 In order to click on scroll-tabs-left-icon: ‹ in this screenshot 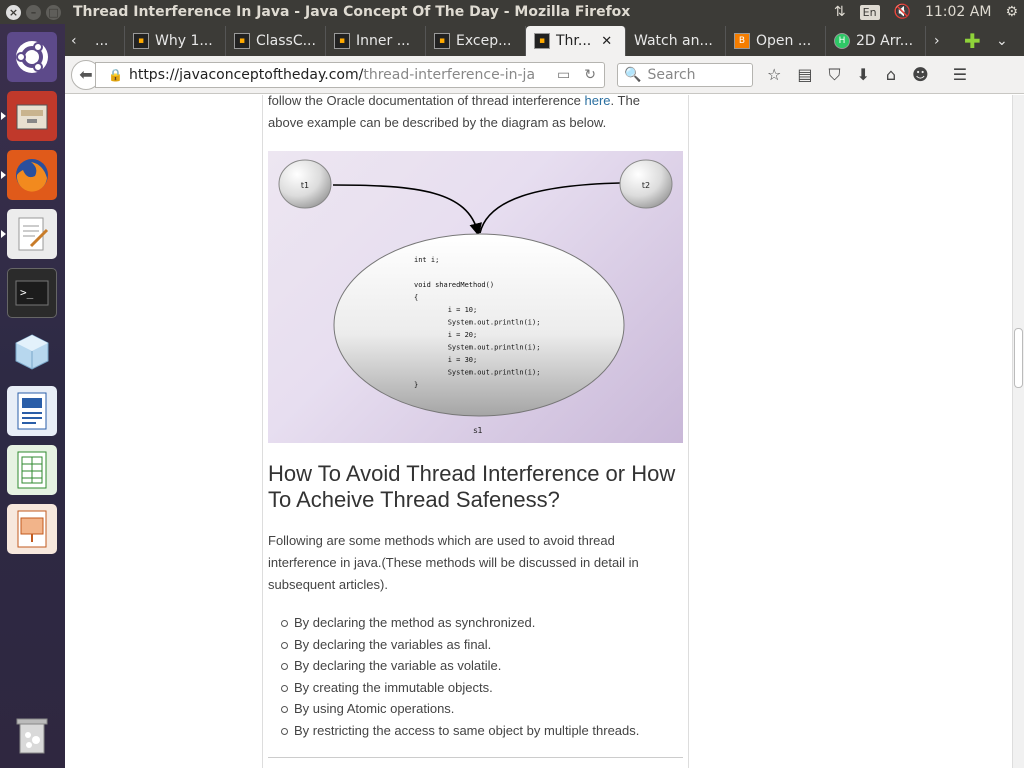, I will do `click(78, 41)`.